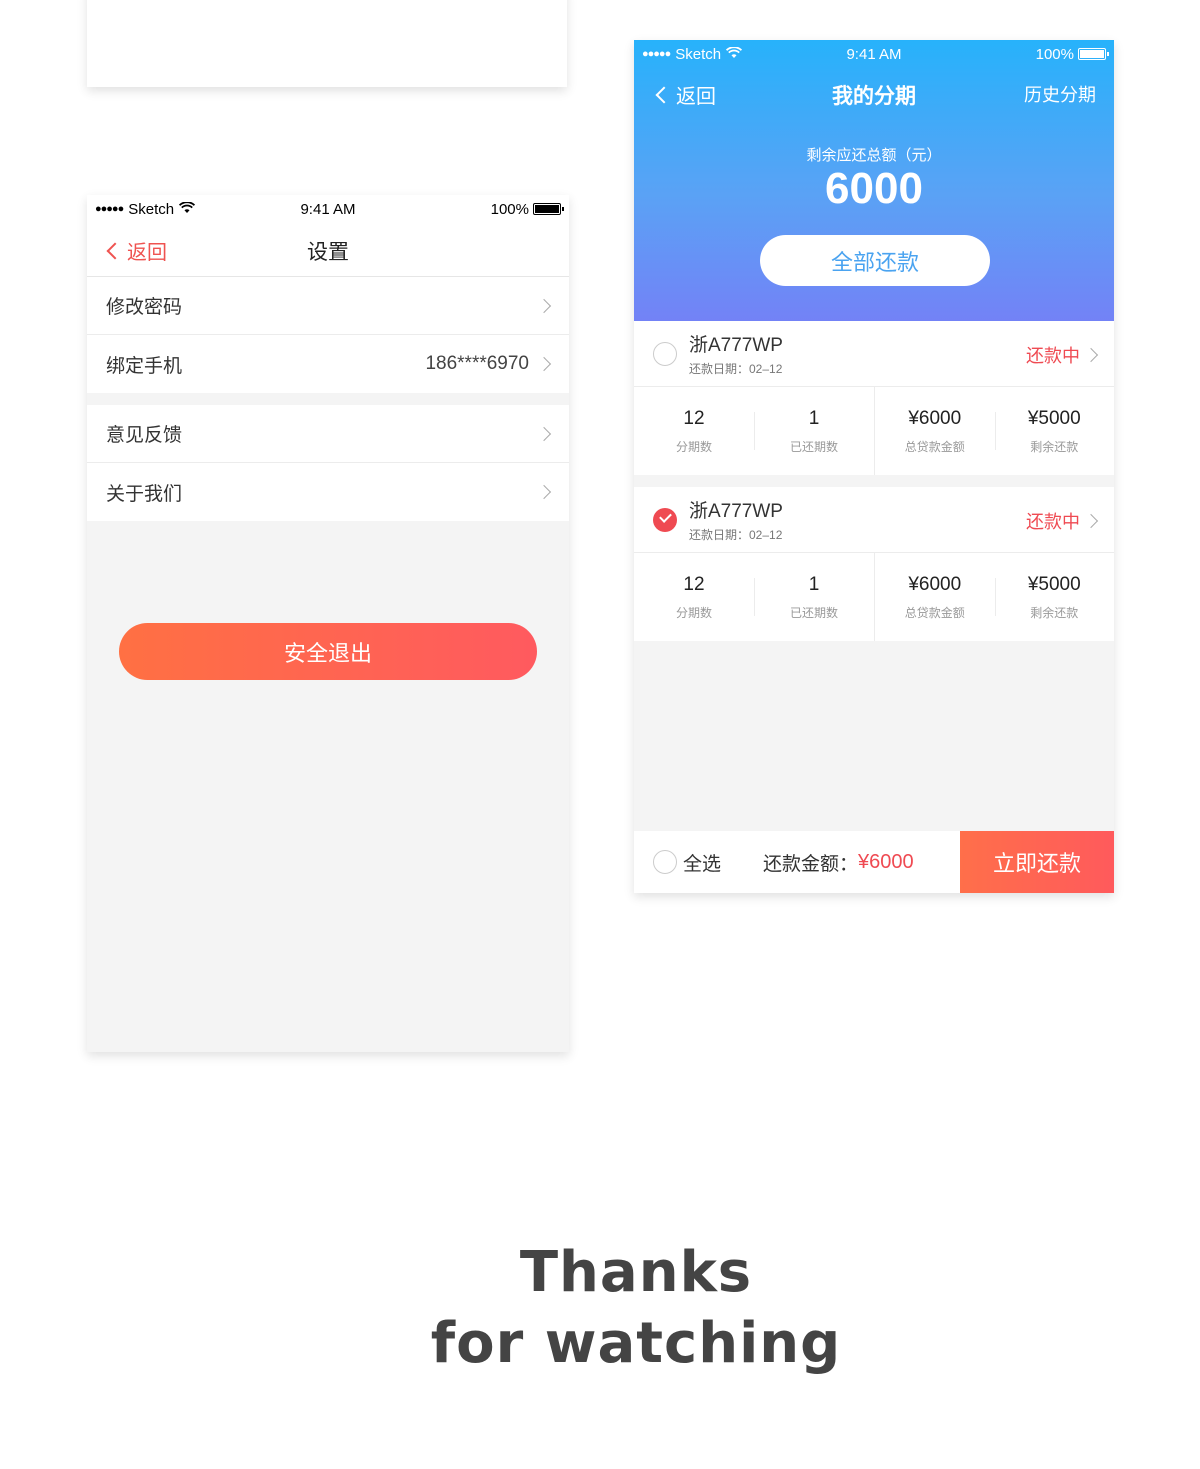 The height and width of the screenshot is (1469, 1200). Describe the element at coordinates (874, 155) in the screenshot. I see `remaining-total-label: 剩余应还总额（元）` at that location.